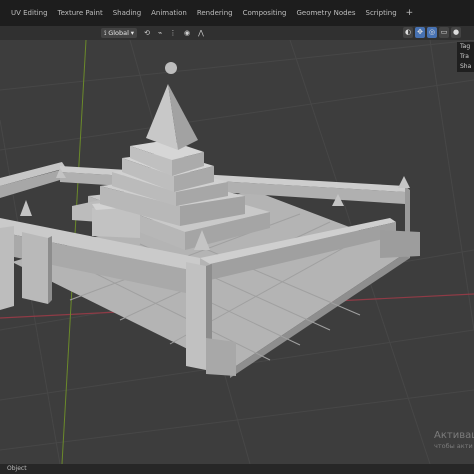  Describe the element at coordinates (169, 13) in the screenshot. I see `workspace-tab-animation: Animation` at that location.